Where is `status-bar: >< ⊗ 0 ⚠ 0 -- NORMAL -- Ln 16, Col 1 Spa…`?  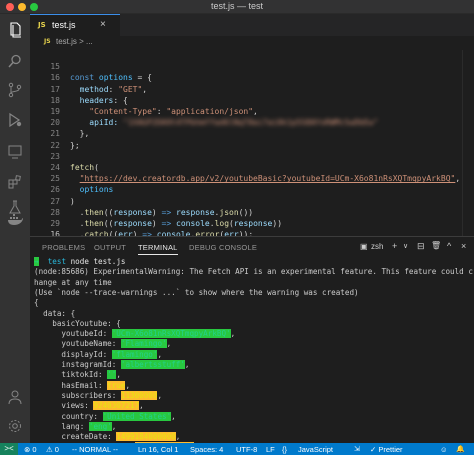 status-bar: >< ⊗ 0 ⚠ 0 -- NORMAL -- Ln 16, Col 1 Spa… is located at coordinates (237, 449).